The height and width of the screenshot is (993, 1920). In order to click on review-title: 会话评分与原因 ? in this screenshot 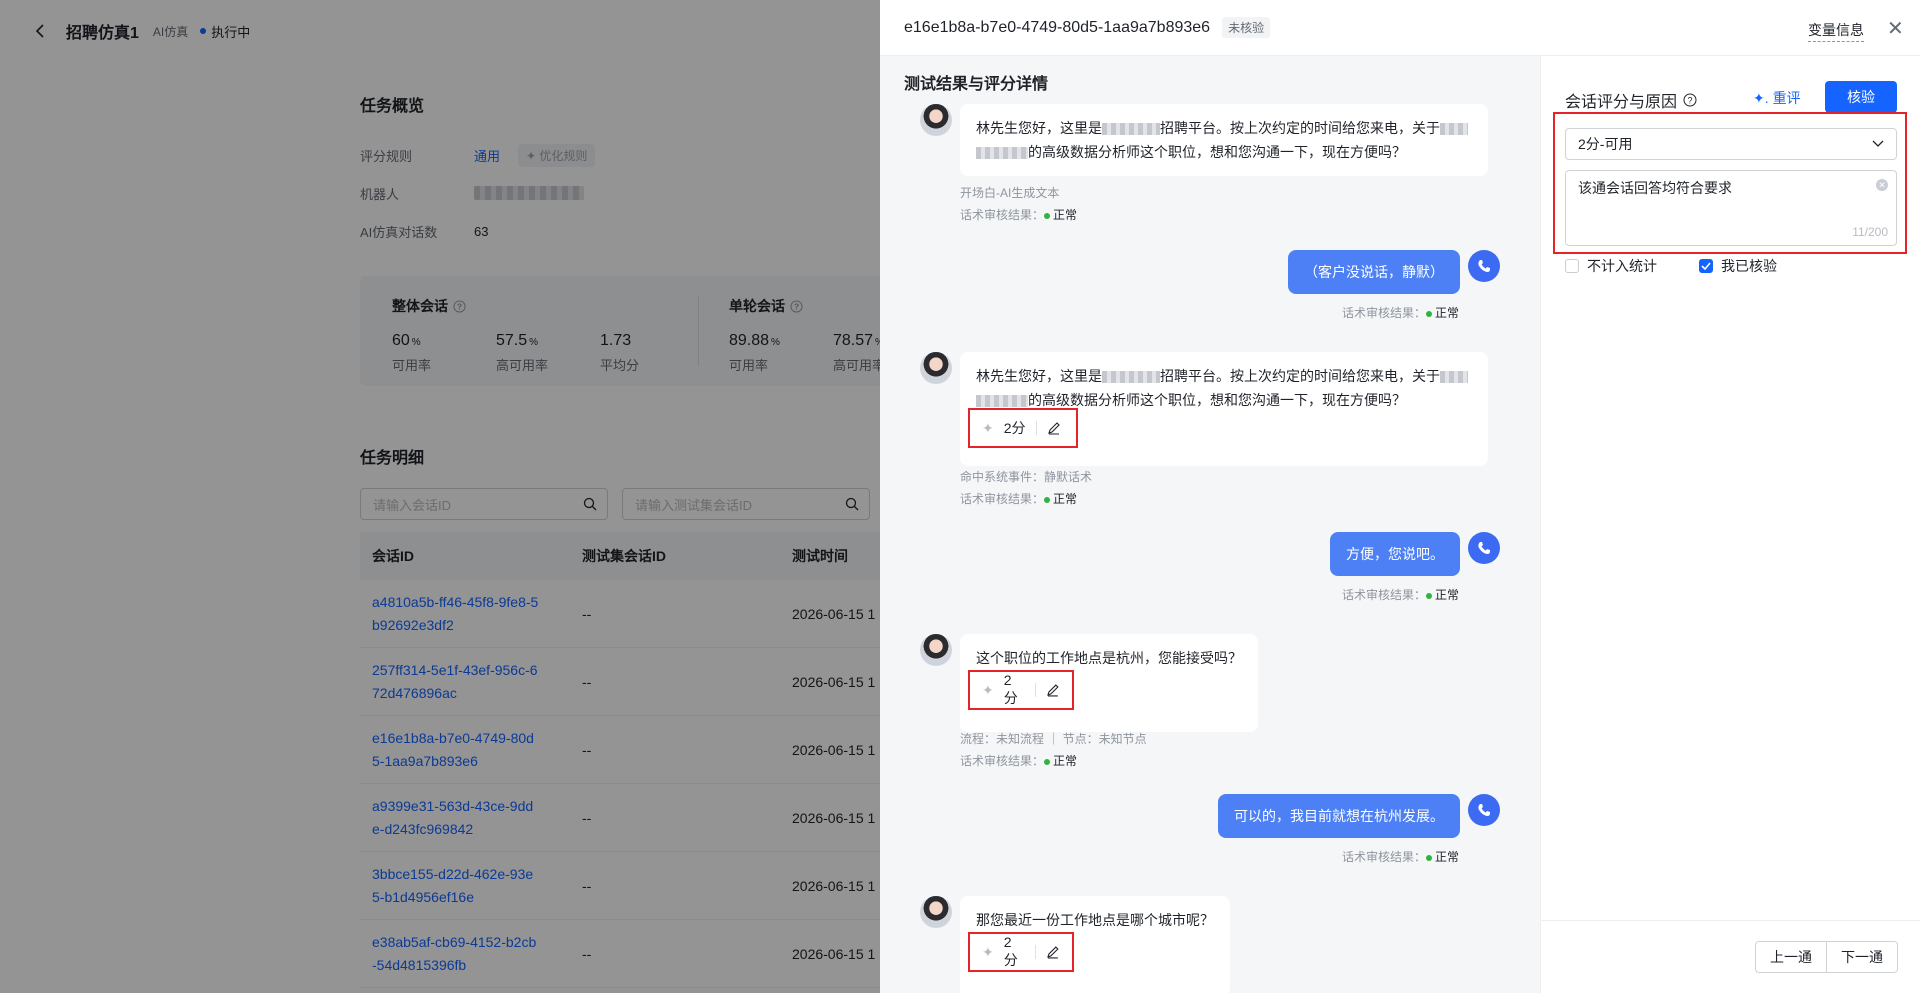, I will do `click(1631, 100)`.